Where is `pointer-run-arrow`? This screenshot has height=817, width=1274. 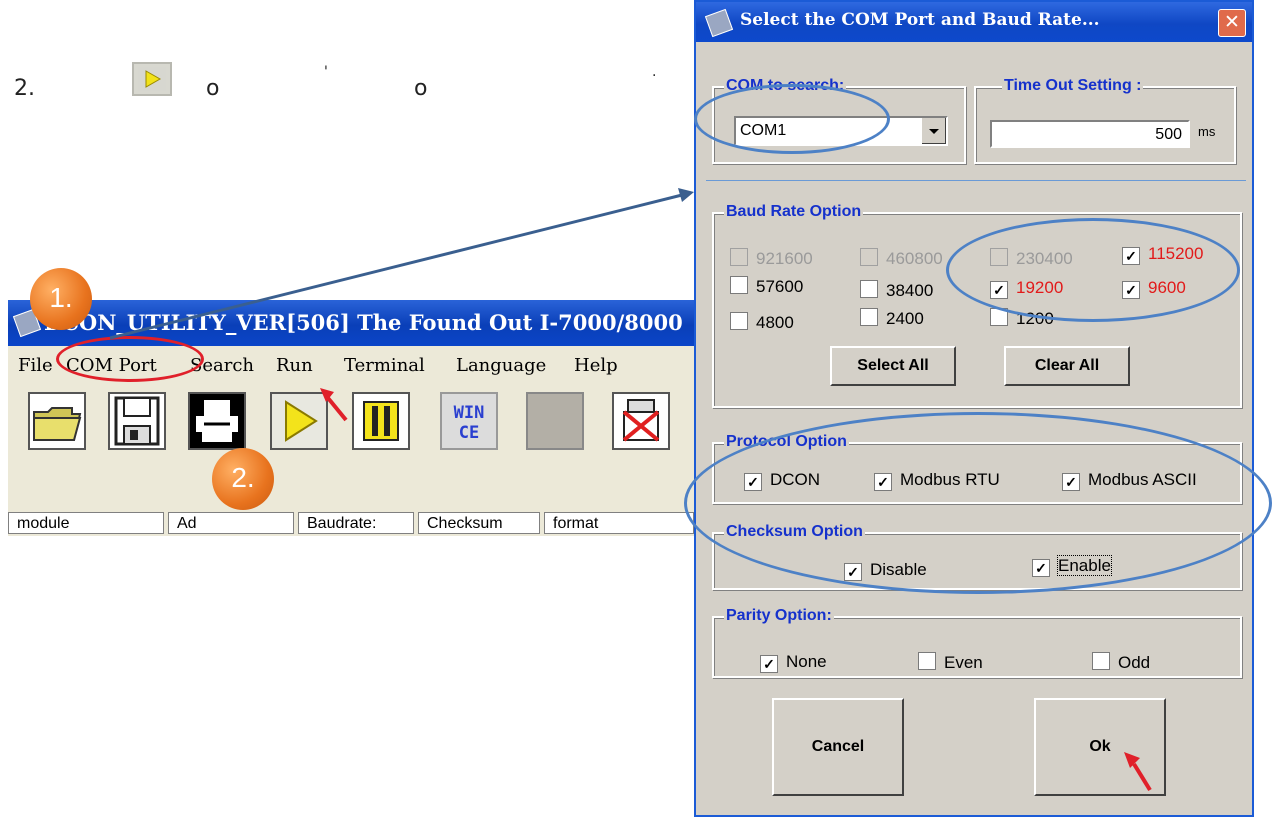 pointer-run-arrow is located at coordinates (334, 405).